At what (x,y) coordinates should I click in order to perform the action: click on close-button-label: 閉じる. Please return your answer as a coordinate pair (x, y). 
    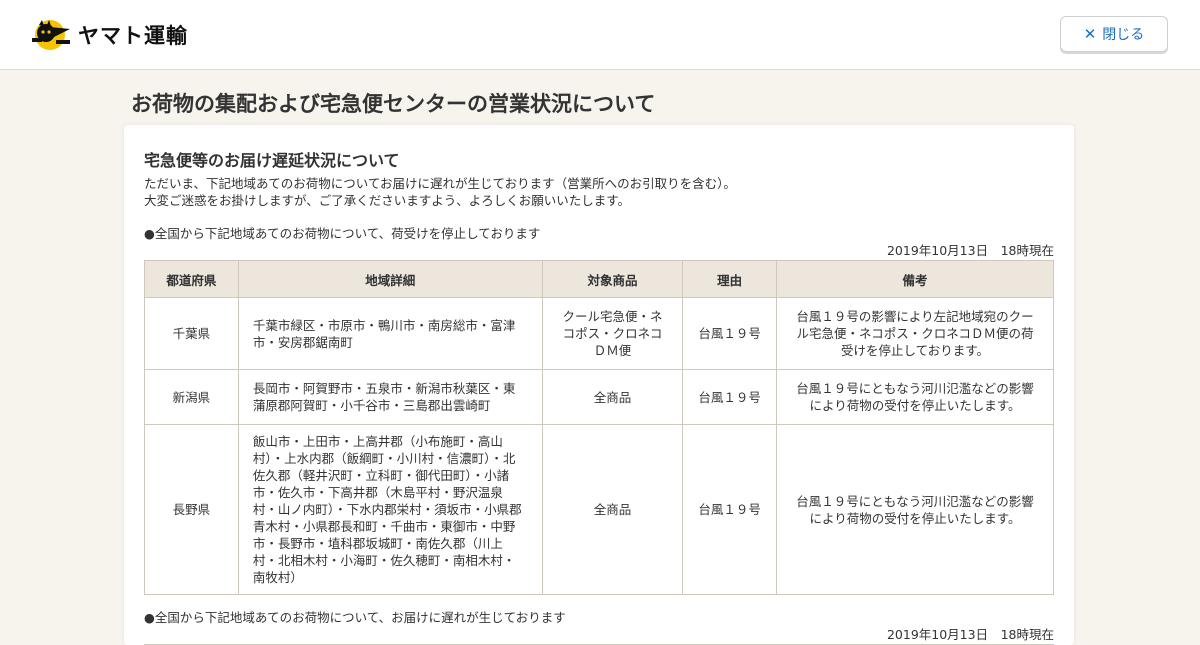
    Looking at the image, I should click on (1123, 35).